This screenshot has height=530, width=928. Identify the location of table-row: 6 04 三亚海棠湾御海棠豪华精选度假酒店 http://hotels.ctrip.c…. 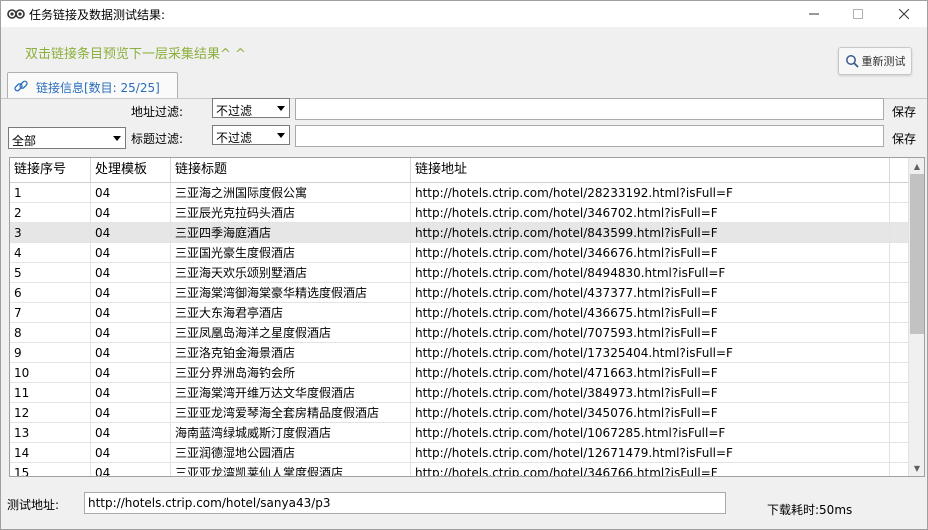
(459, 293).